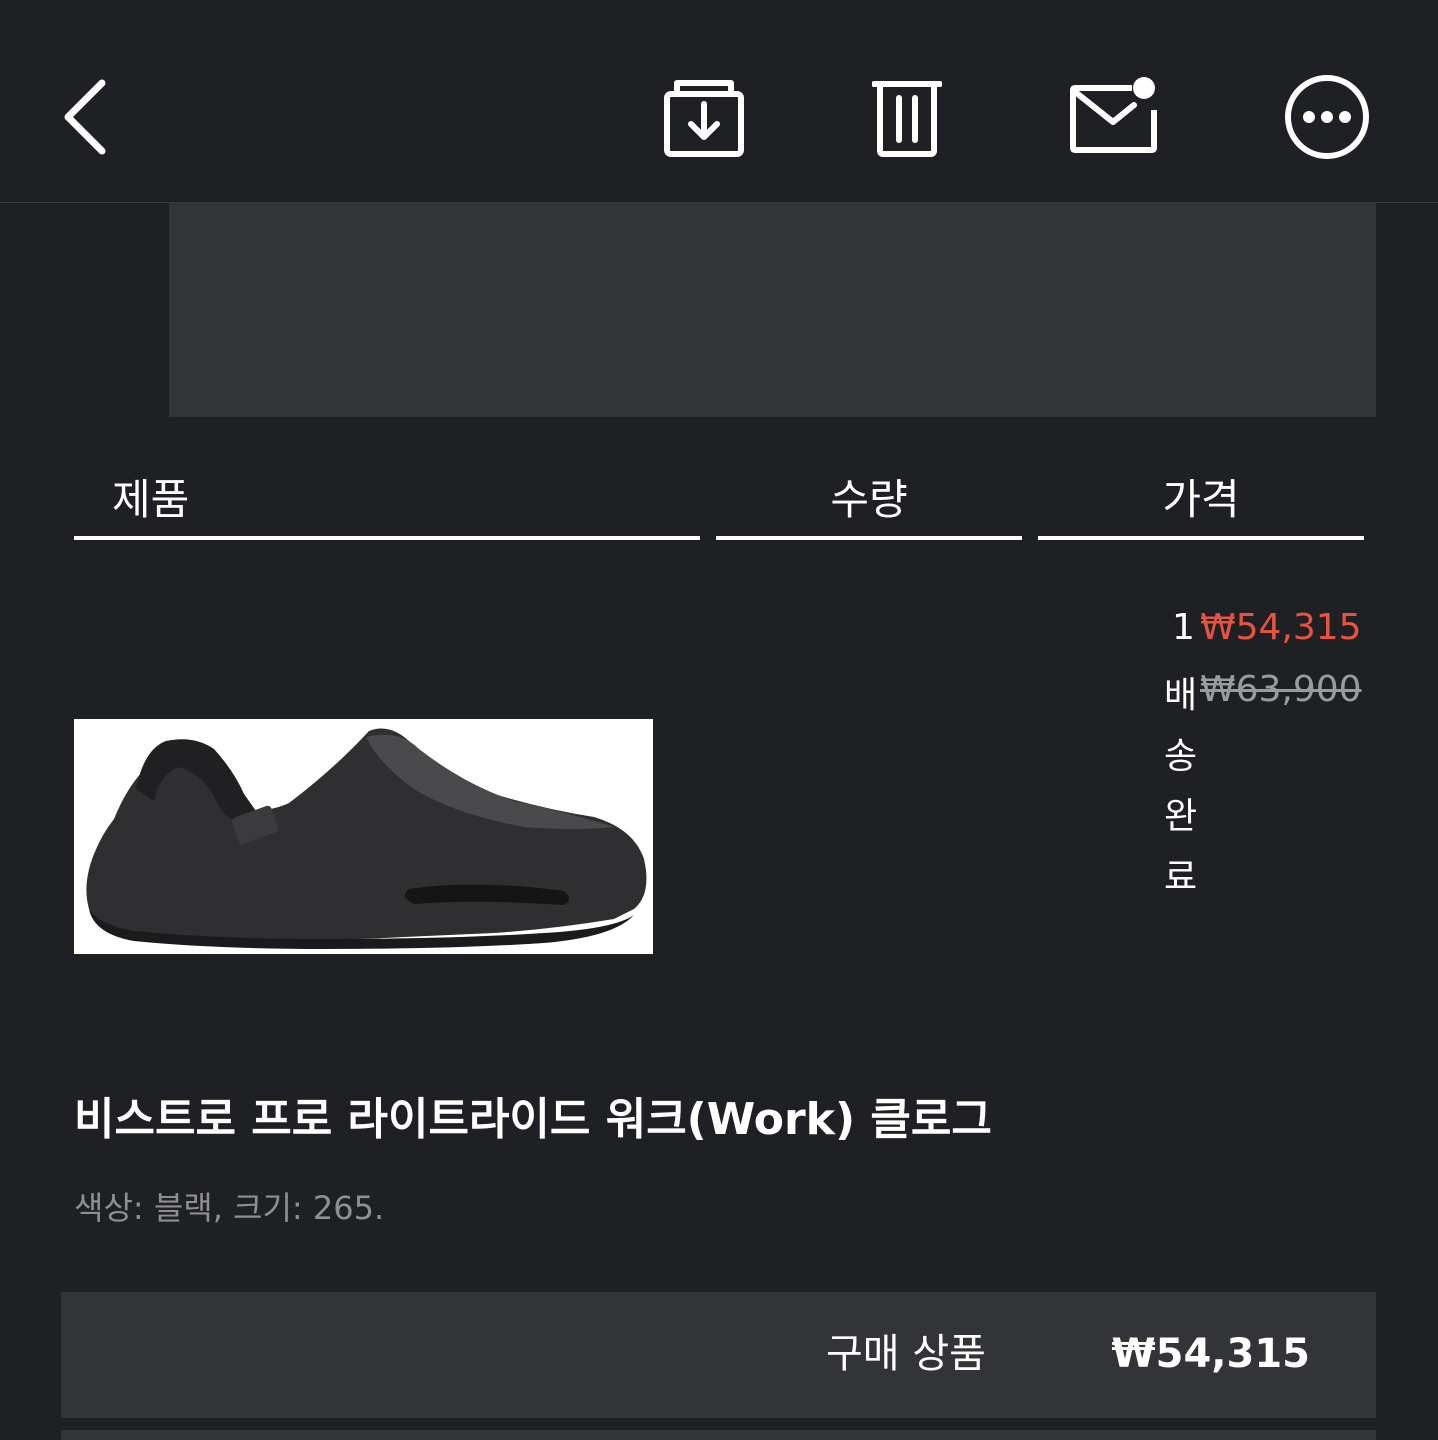 The image size is (1438, 1440). I want to click on product-options: 색상: 블랙, 크기: 265., so click(229, 1208).